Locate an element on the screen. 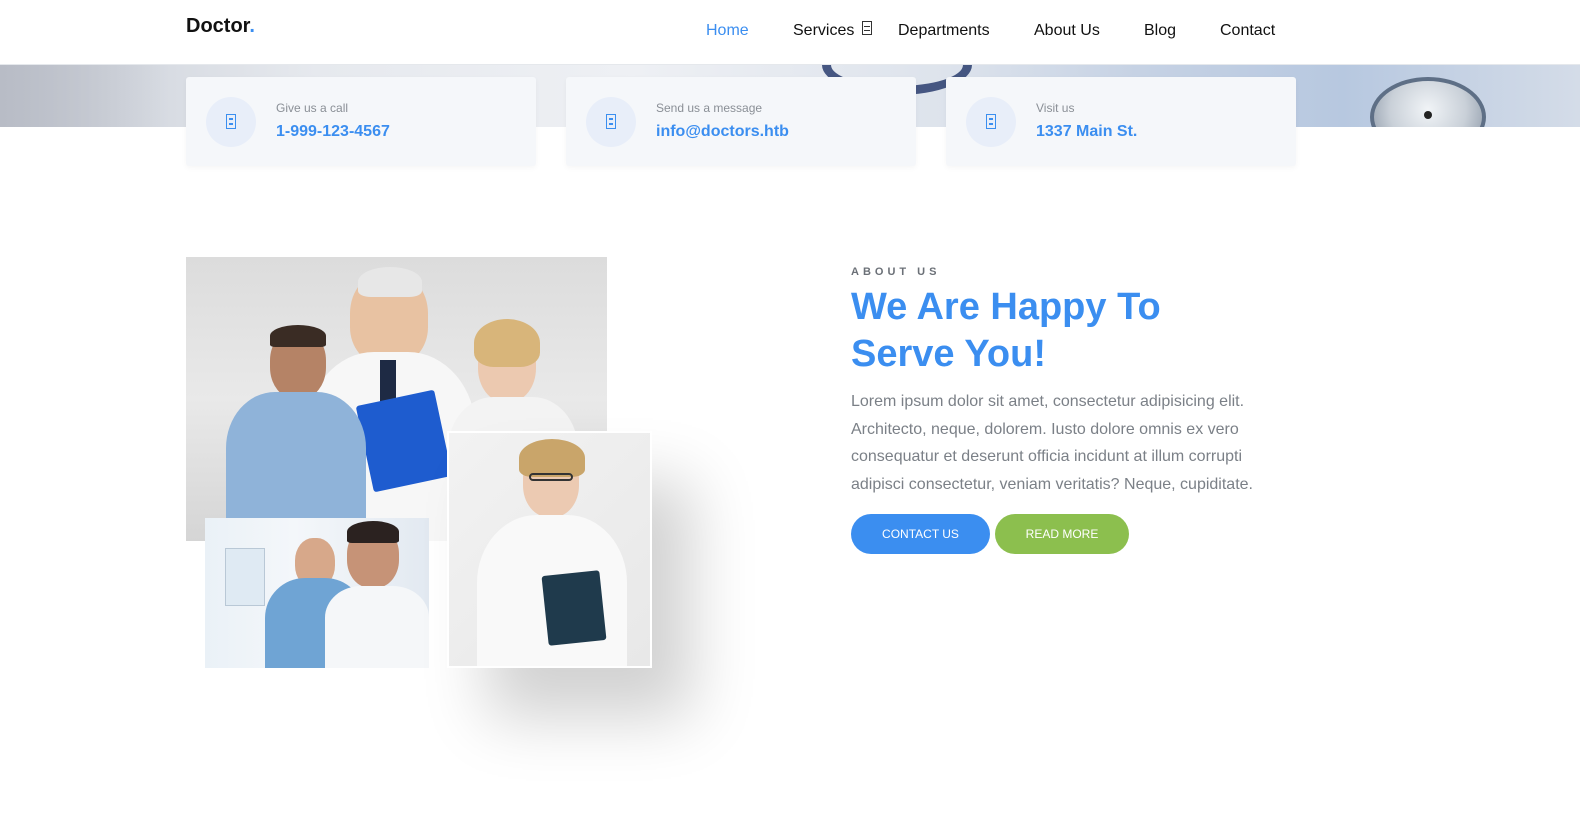 The image size is (1580, 836). about-title: We Are Happy To Serve You! is located at coordinates (1006, 330).